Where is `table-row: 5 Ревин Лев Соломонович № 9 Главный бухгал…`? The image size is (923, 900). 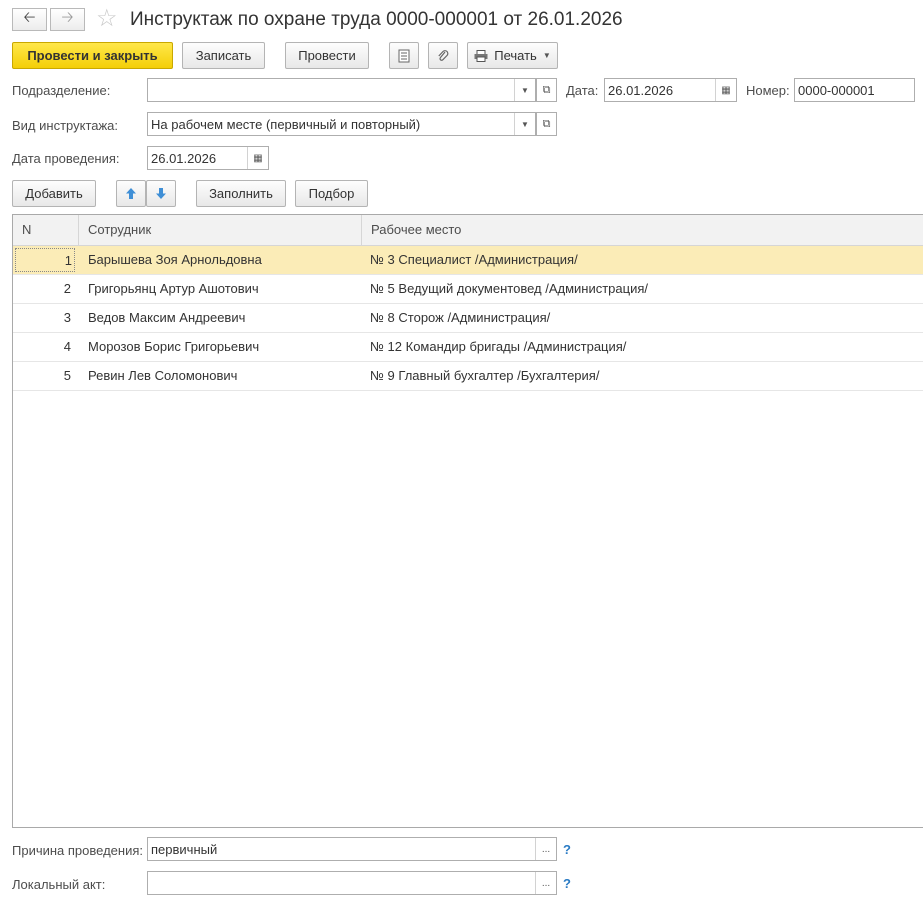
table-row: 5 Ревин Лев Соломонович № 9 Главный бухгал… is located at coordinates (468, 376).